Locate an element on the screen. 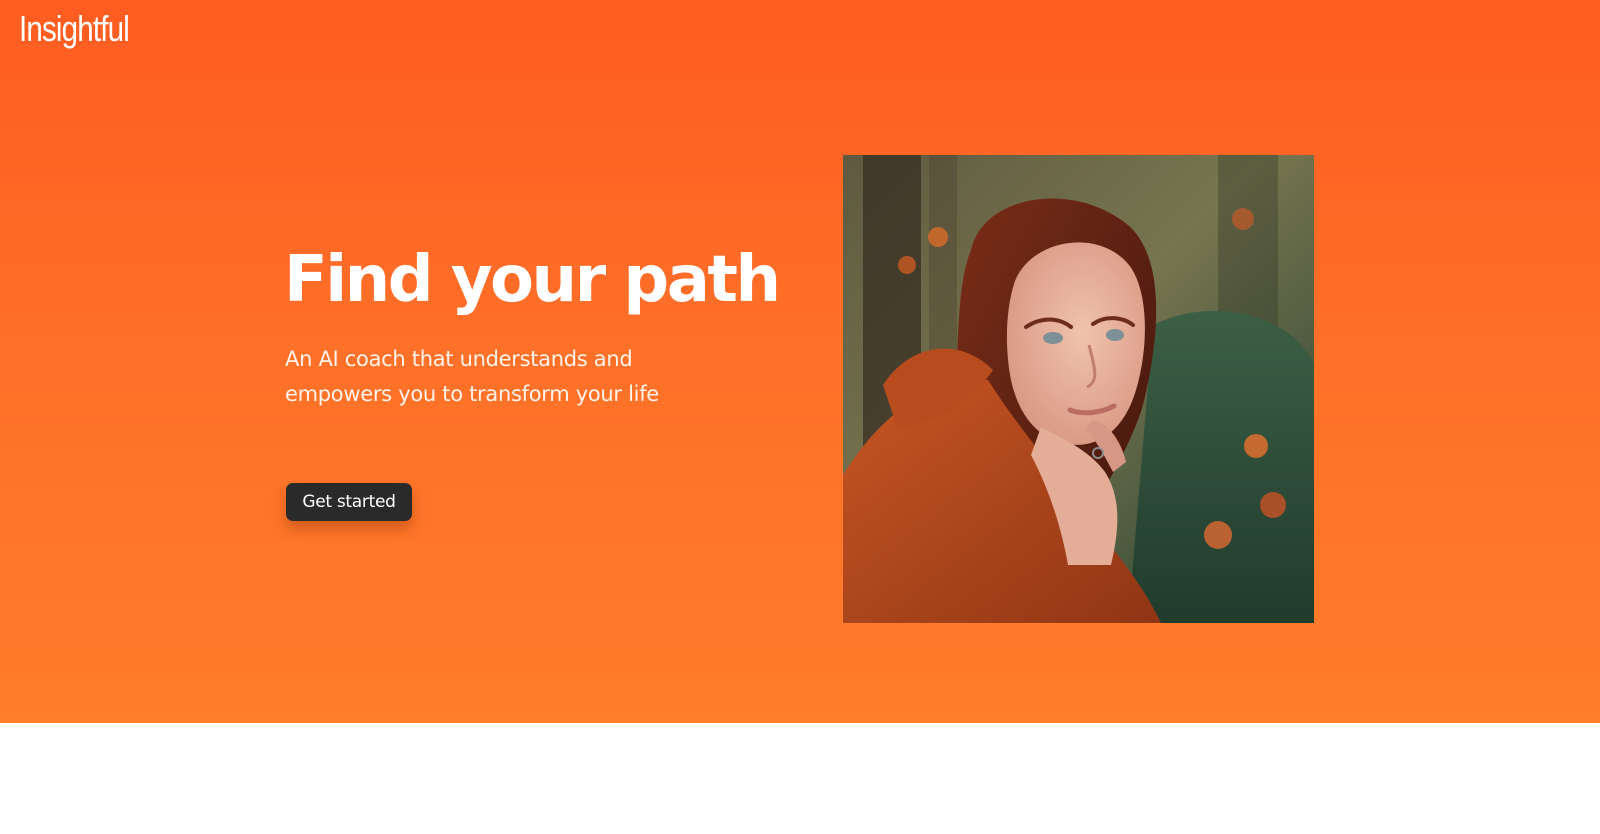 The height and width of the screenshot is (834, 1600). get-started-button: Get started is located at coordinates (349, 502).